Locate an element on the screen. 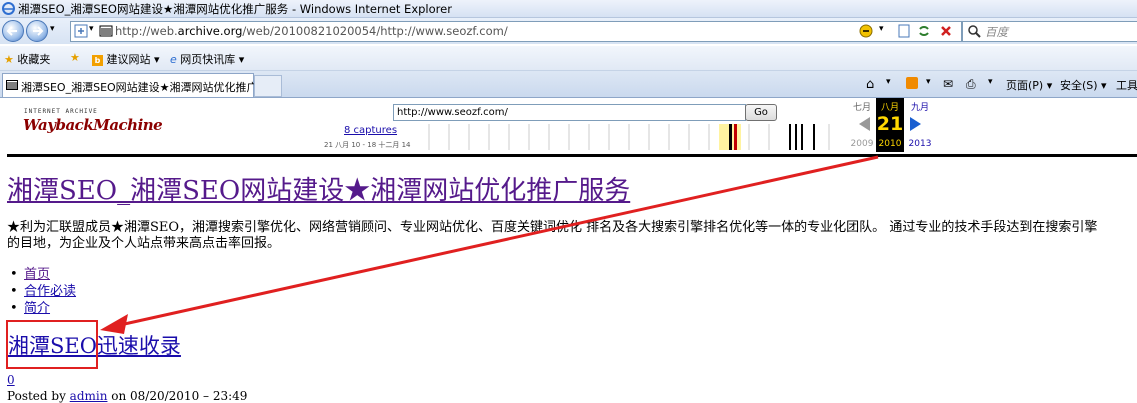 Image resolution: width=1137 pixels, height=403 pixels. rss-feeds-icon is located at coordinates (912, 83).